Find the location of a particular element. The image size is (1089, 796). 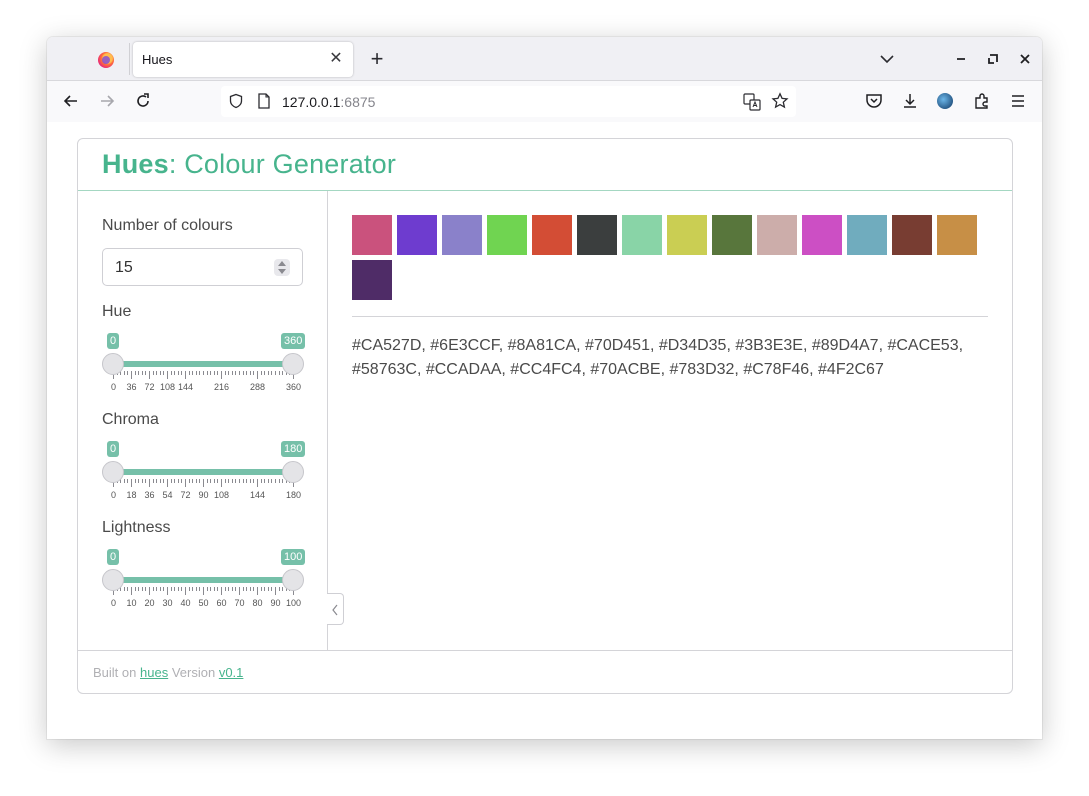

tab-list-chevron-icon is located at coordinates (887, 59).